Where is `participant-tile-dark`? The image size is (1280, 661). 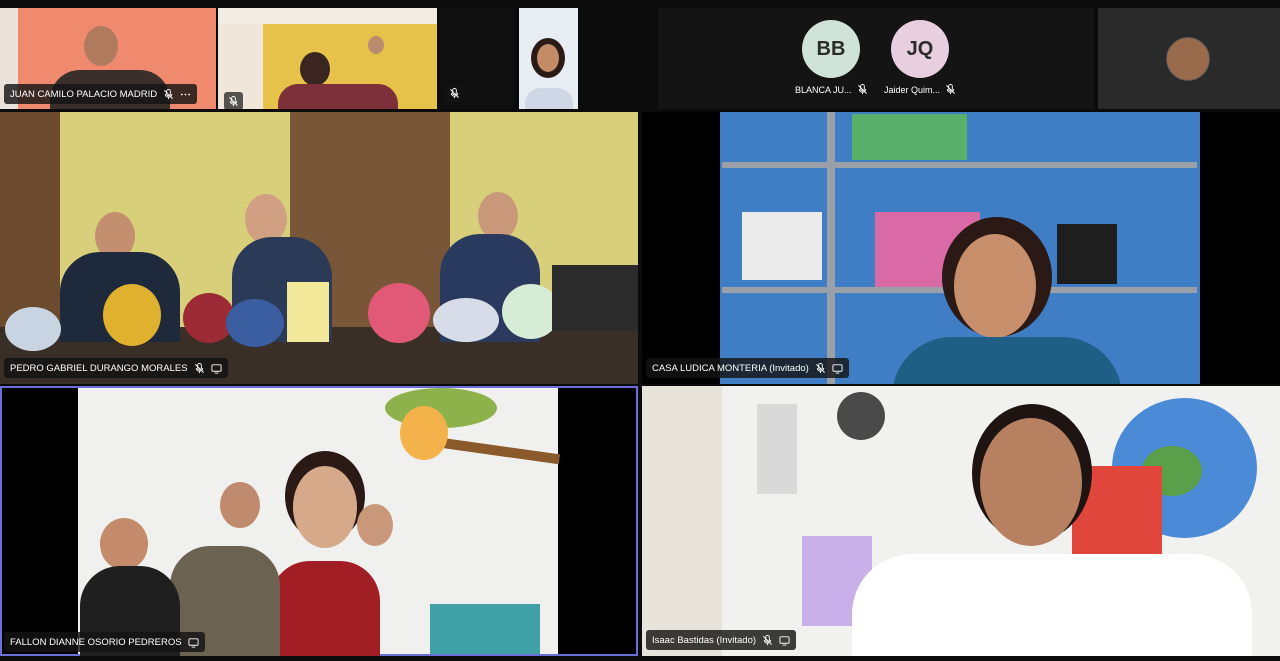 participant-tile-dark is located at coordinates (476, 58).